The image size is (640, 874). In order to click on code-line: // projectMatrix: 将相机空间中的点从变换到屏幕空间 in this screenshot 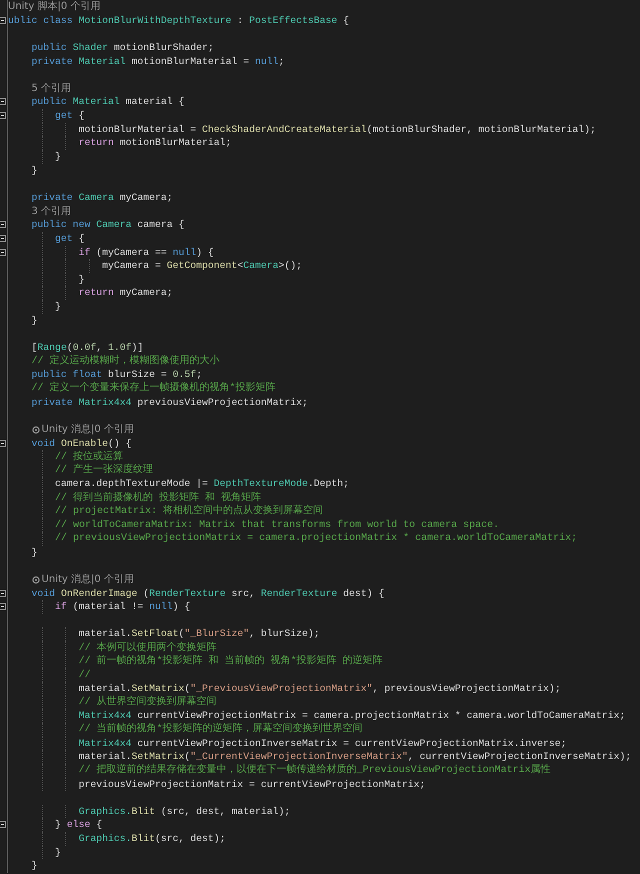, I will do `click(189, 511)`.